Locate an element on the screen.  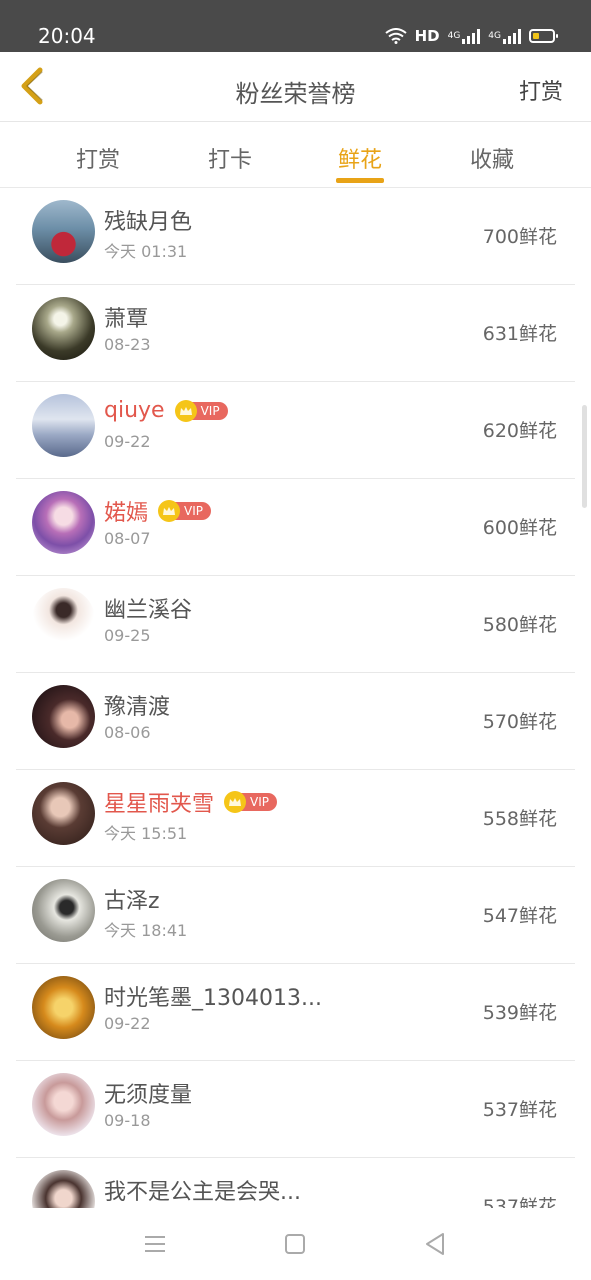
list-item: 幽兰溪谷 09-25 580鲜花 is located at coordinates (295, 624).